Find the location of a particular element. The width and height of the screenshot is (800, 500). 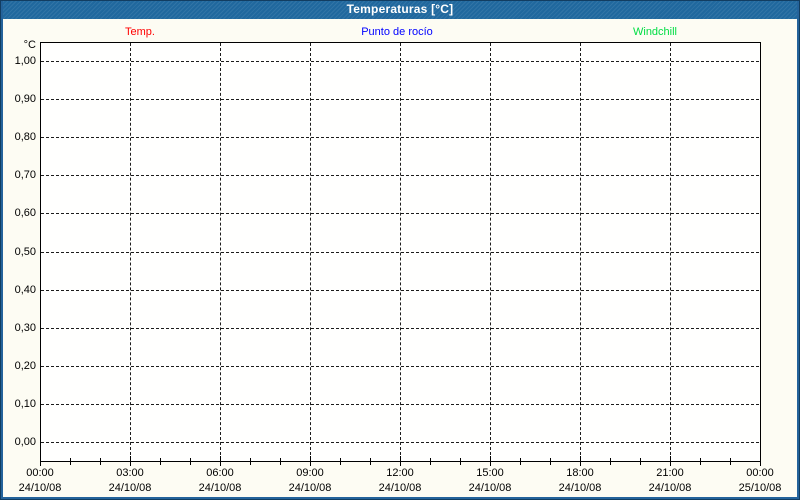

y-tick-label: 0,90 is located at coordinates (25, 99).